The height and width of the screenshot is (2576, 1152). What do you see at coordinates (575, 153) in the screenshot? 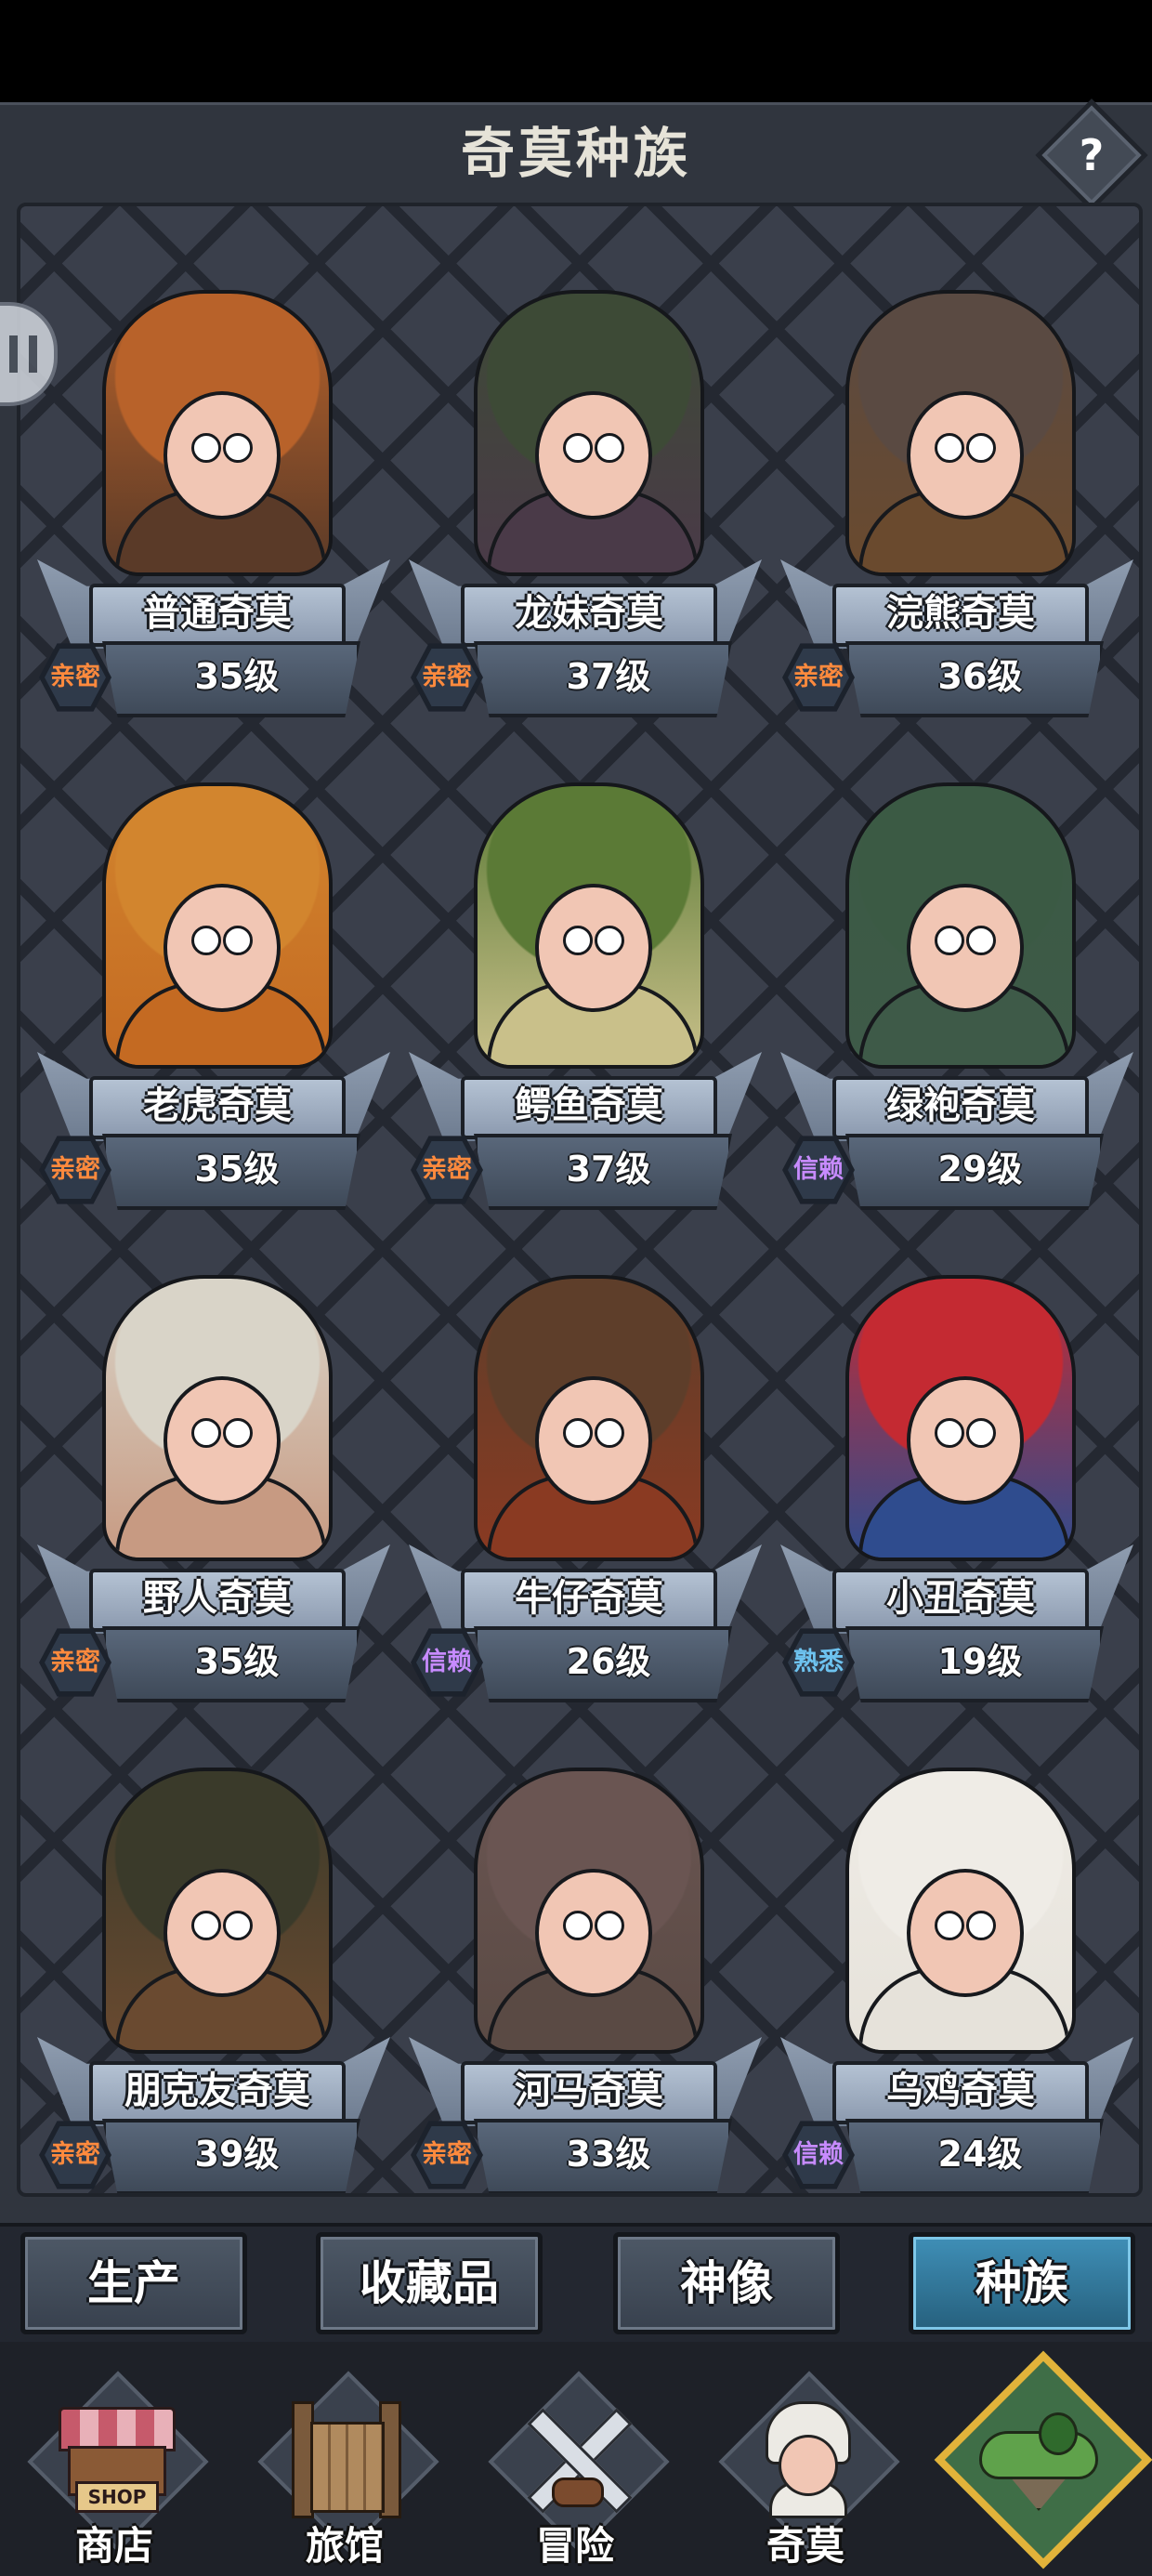
I see `page-title: 奇莫种族` at bounding box center [575, 153].